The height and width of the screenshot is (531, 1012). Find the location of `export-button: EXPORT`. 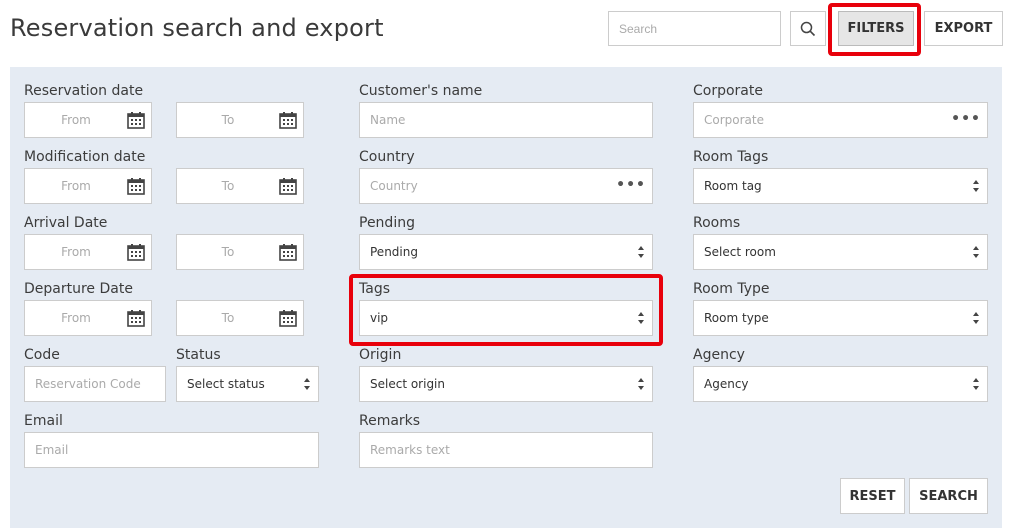

export-button: EXPORT is located at coordinates (963, 28).